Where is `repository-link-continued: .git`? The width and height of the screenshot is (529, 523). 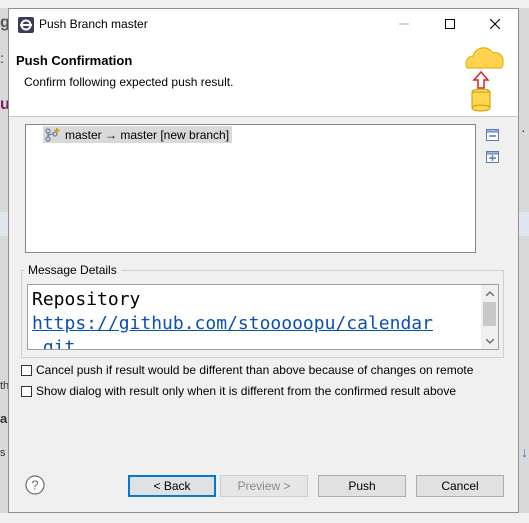 repository-link-continued: .git is located at coordinates (53, 343).